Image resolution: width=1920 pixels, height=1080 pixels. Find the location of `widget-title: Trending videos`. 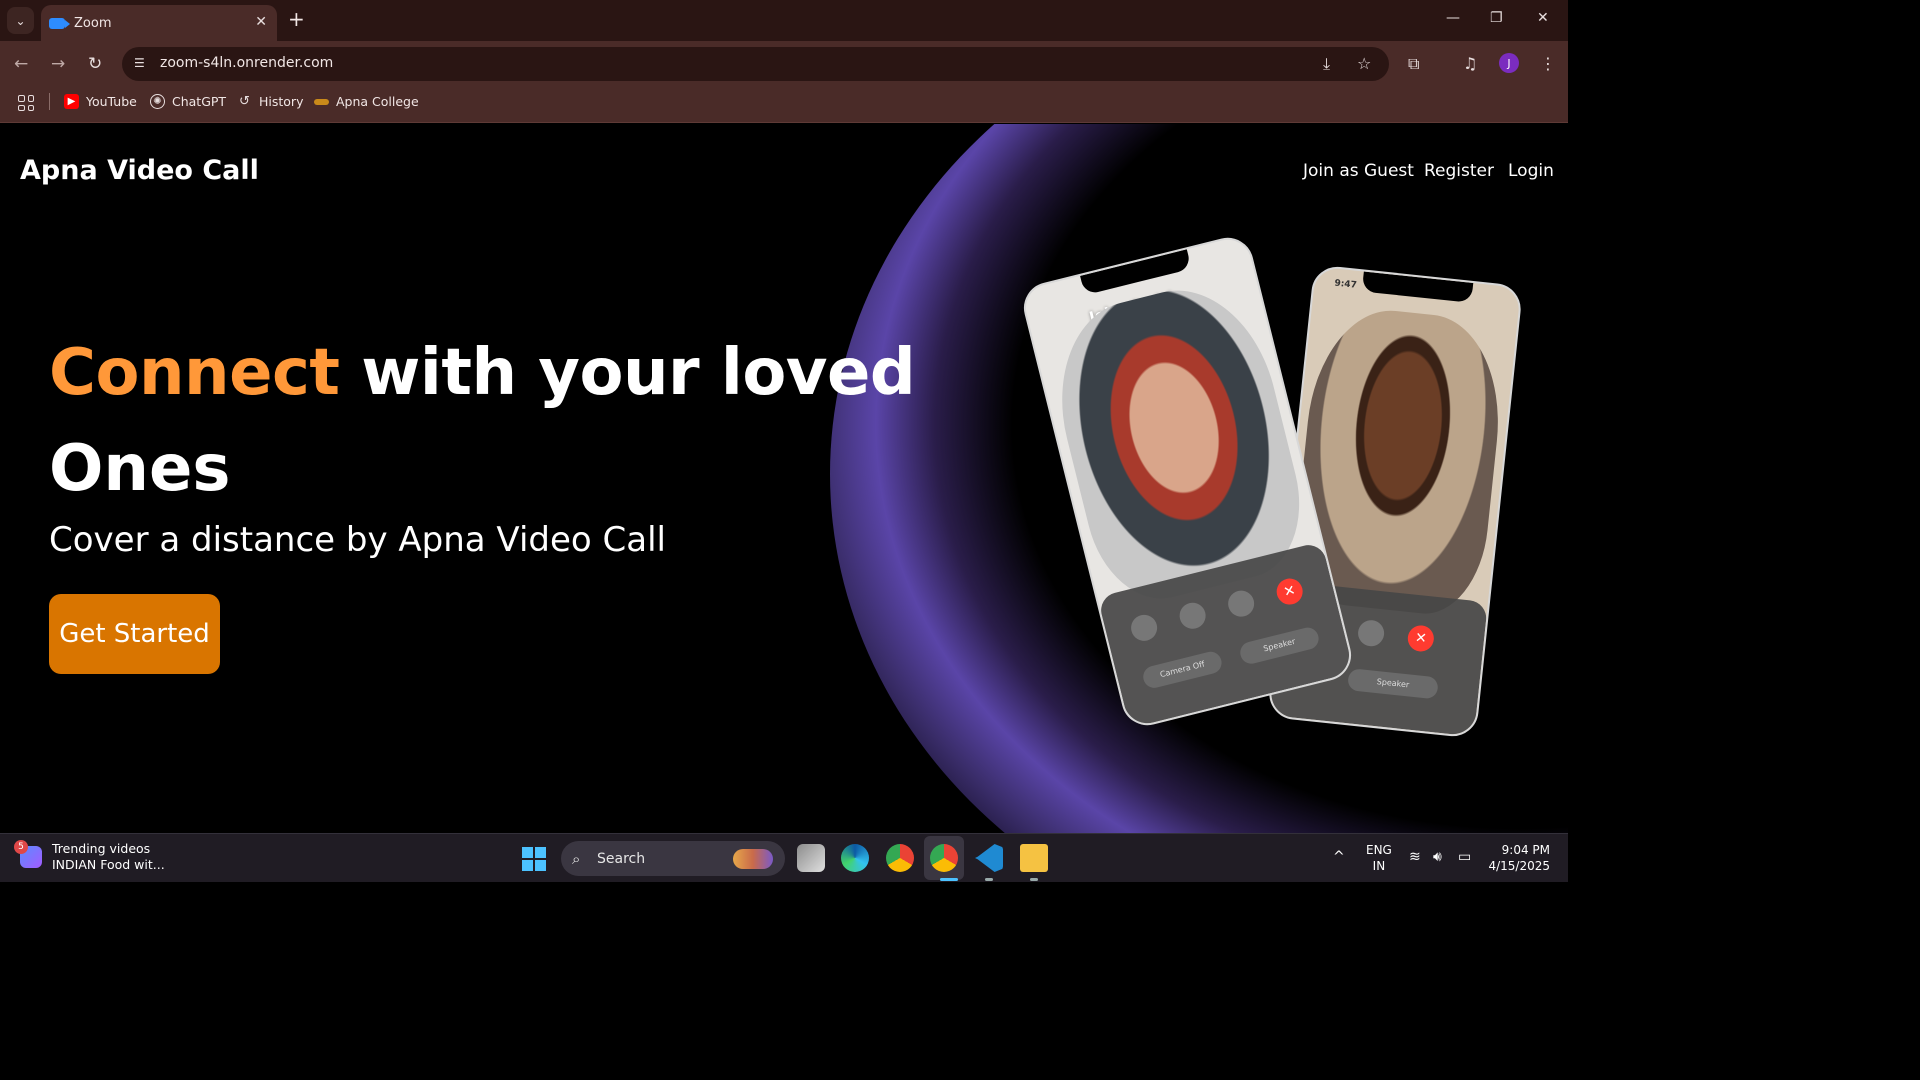

widget-title: Trending videos is located at coordinates (101, 848).